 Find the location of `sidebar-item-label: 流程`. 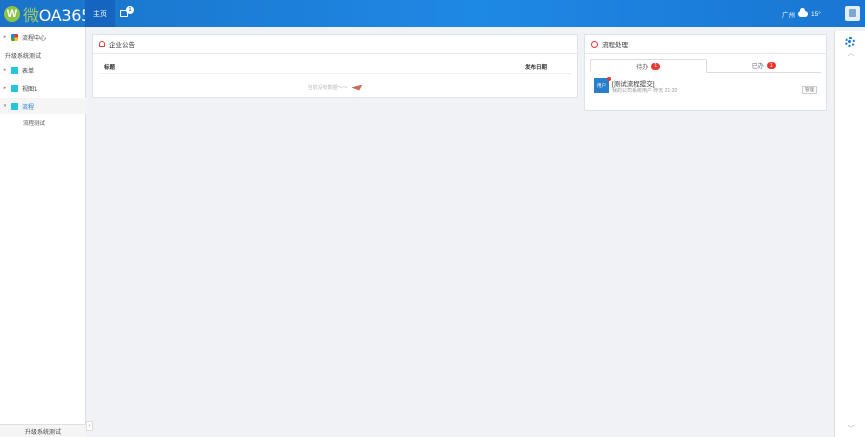

sidebar-item-label: 流程 is located at coordinates (28, 107).